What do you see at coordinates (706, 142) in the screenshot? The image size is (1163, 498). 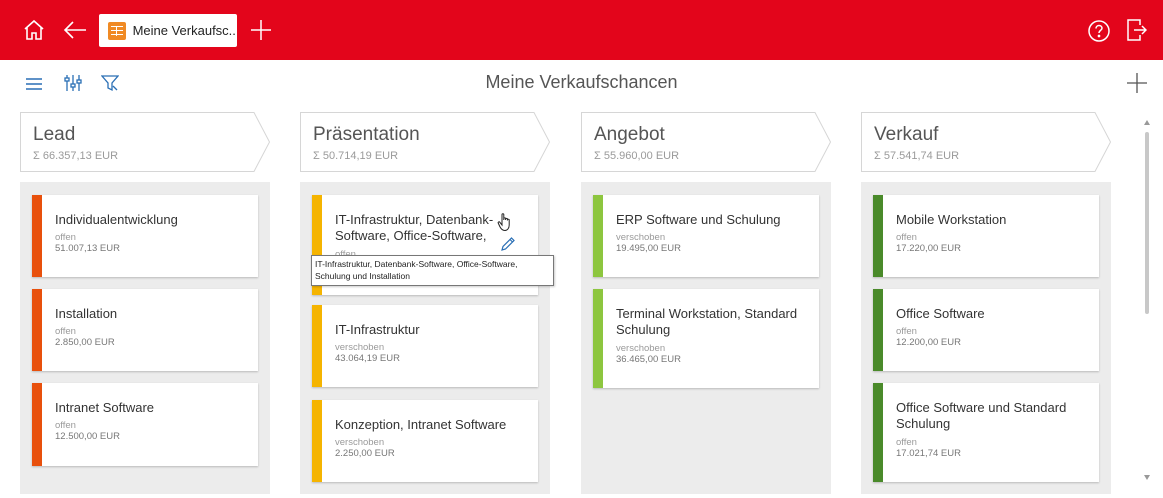 I see `column-header: Angebot Σ 55.960,00 EUR` at bounding box center [706, 142].